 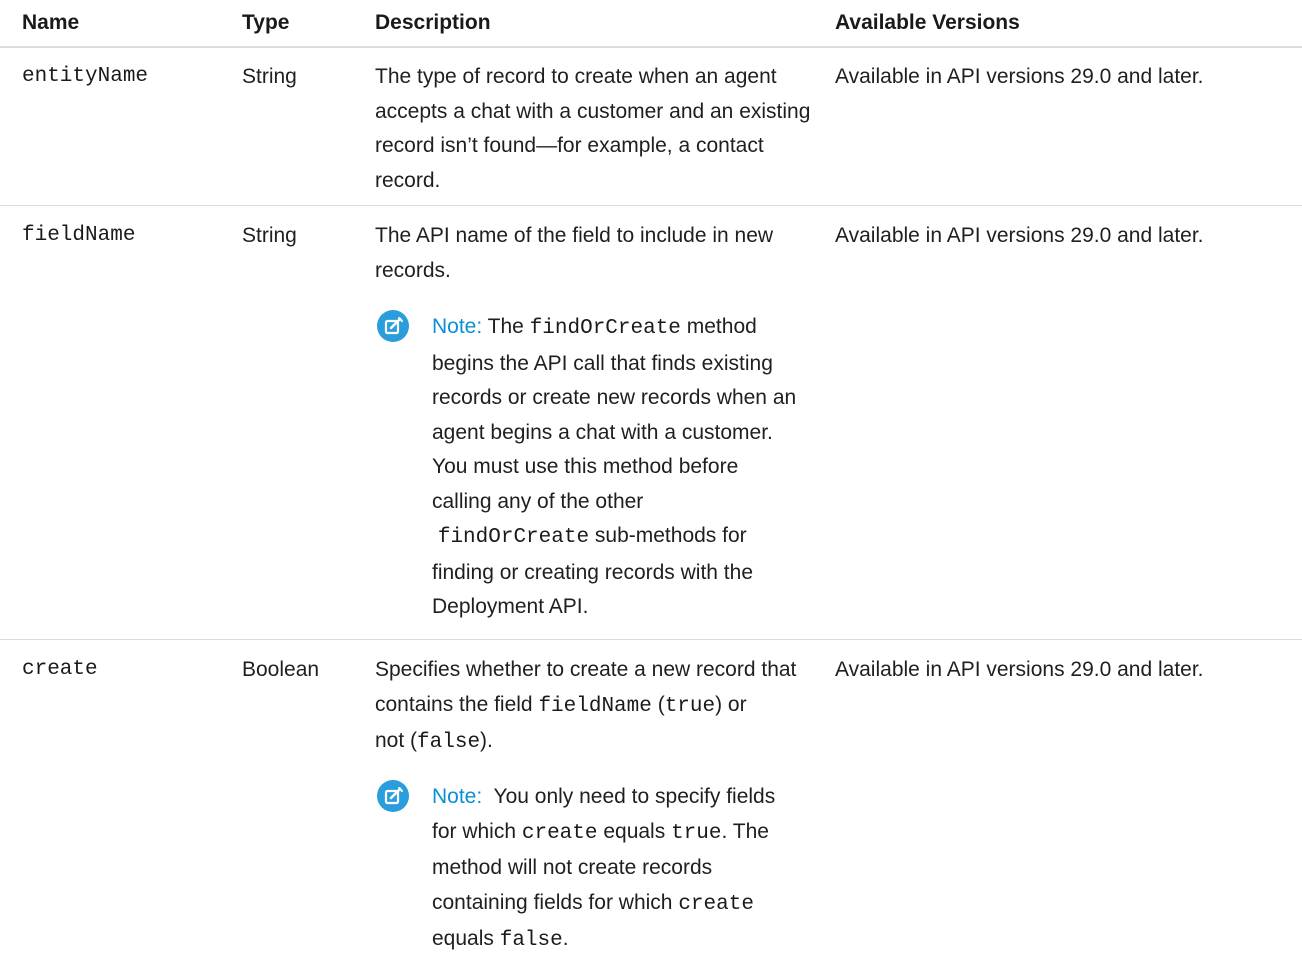 I want to click on note-line: Deployment API., so click(x=510, y=606).